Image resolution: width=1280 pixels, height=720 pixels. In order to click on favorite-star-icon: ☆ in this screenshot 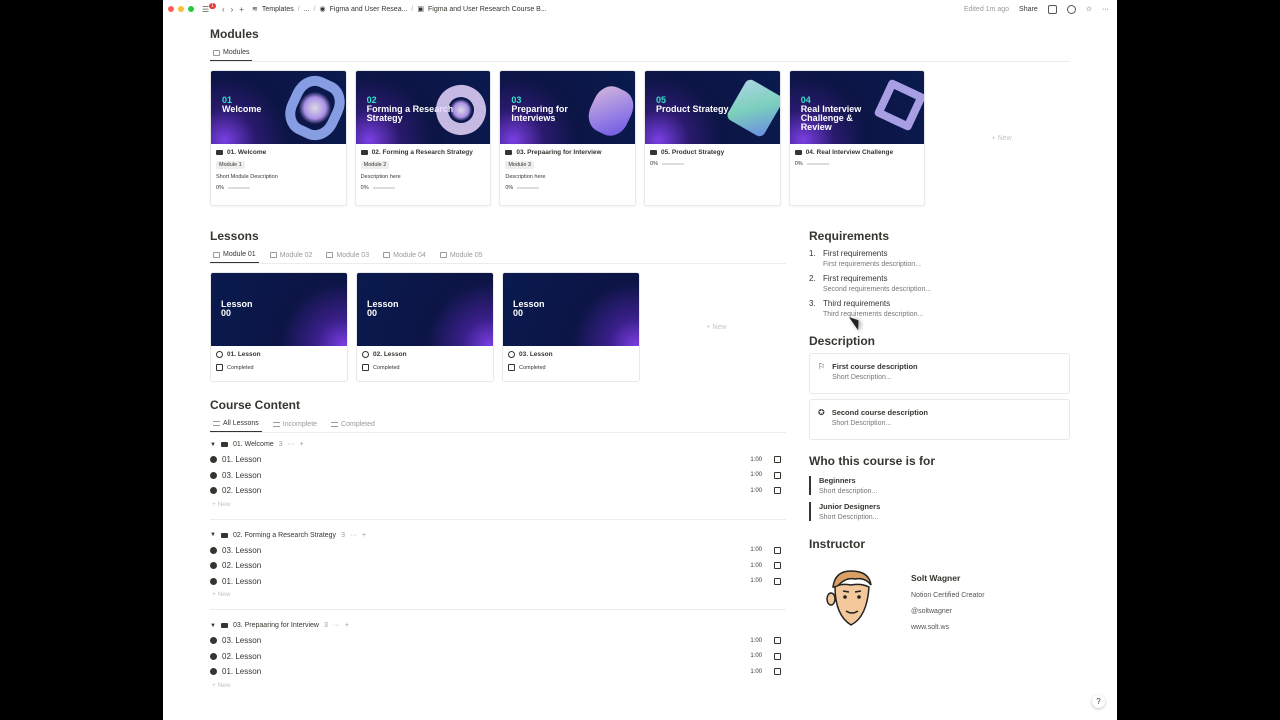, I will do `click(1089, 9)`.